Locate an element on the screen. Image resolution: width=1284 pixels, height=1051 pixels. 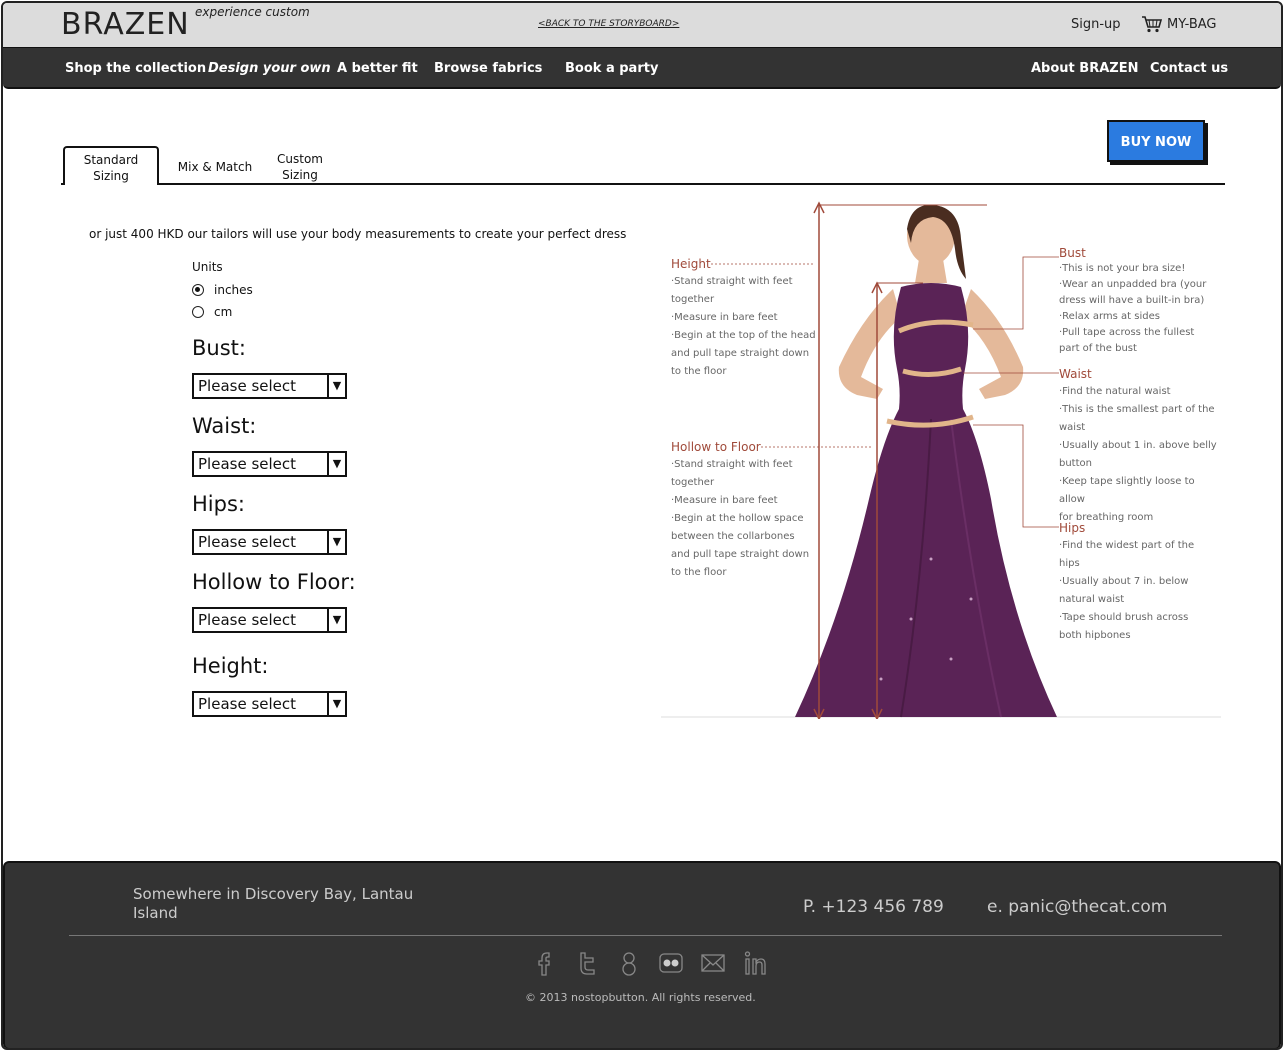
radio-inches: inches is located at coordinates (222, 290).